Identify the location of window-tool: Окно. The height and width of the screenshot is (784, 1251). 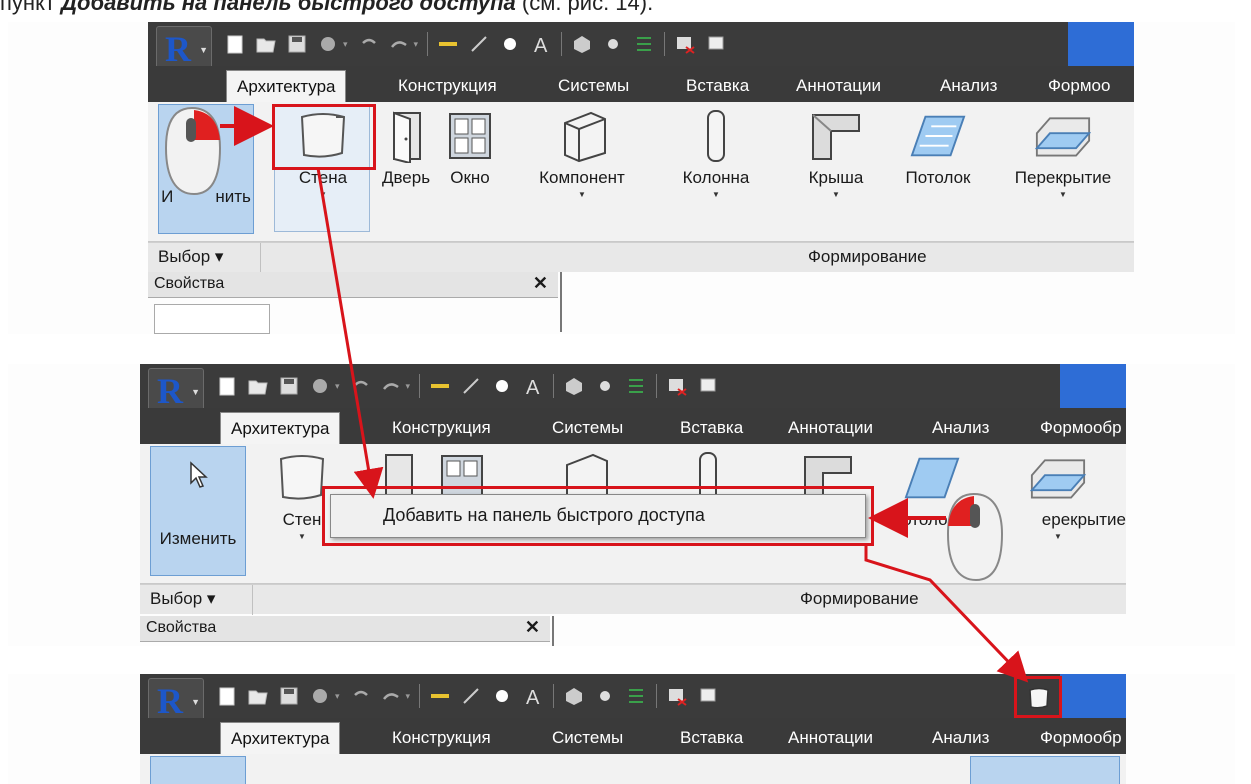
(470, 145).